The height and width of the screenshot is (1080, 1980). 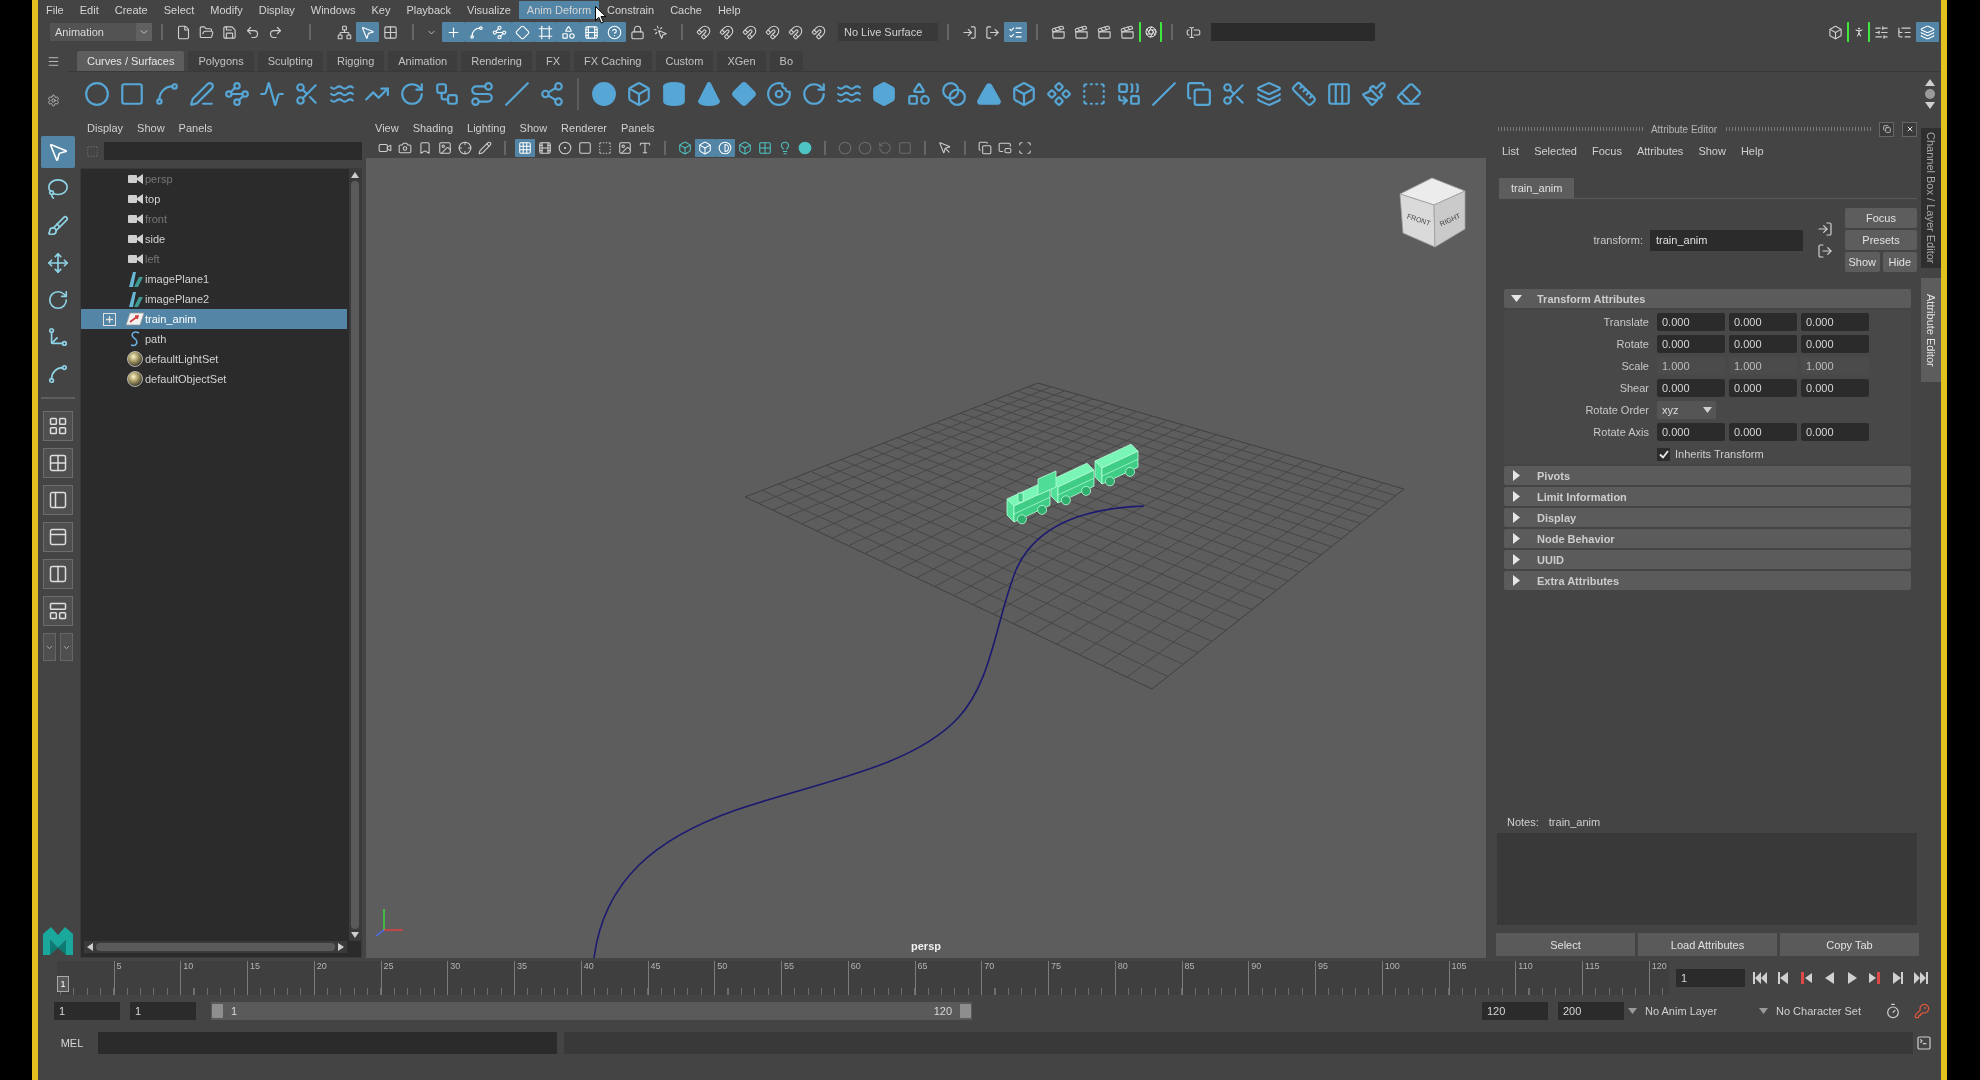 What do you see at coordinates (1269, 94) in the screenshot?
I see `layers-icon` at bounding box center [1269, 94].